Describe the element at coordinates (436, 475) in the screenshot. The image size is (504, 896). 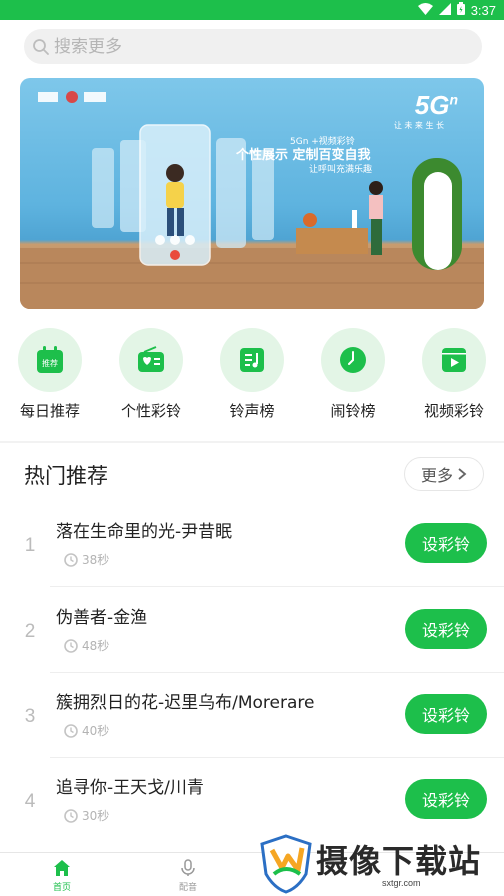
I see `more-label: 更多` at that location.